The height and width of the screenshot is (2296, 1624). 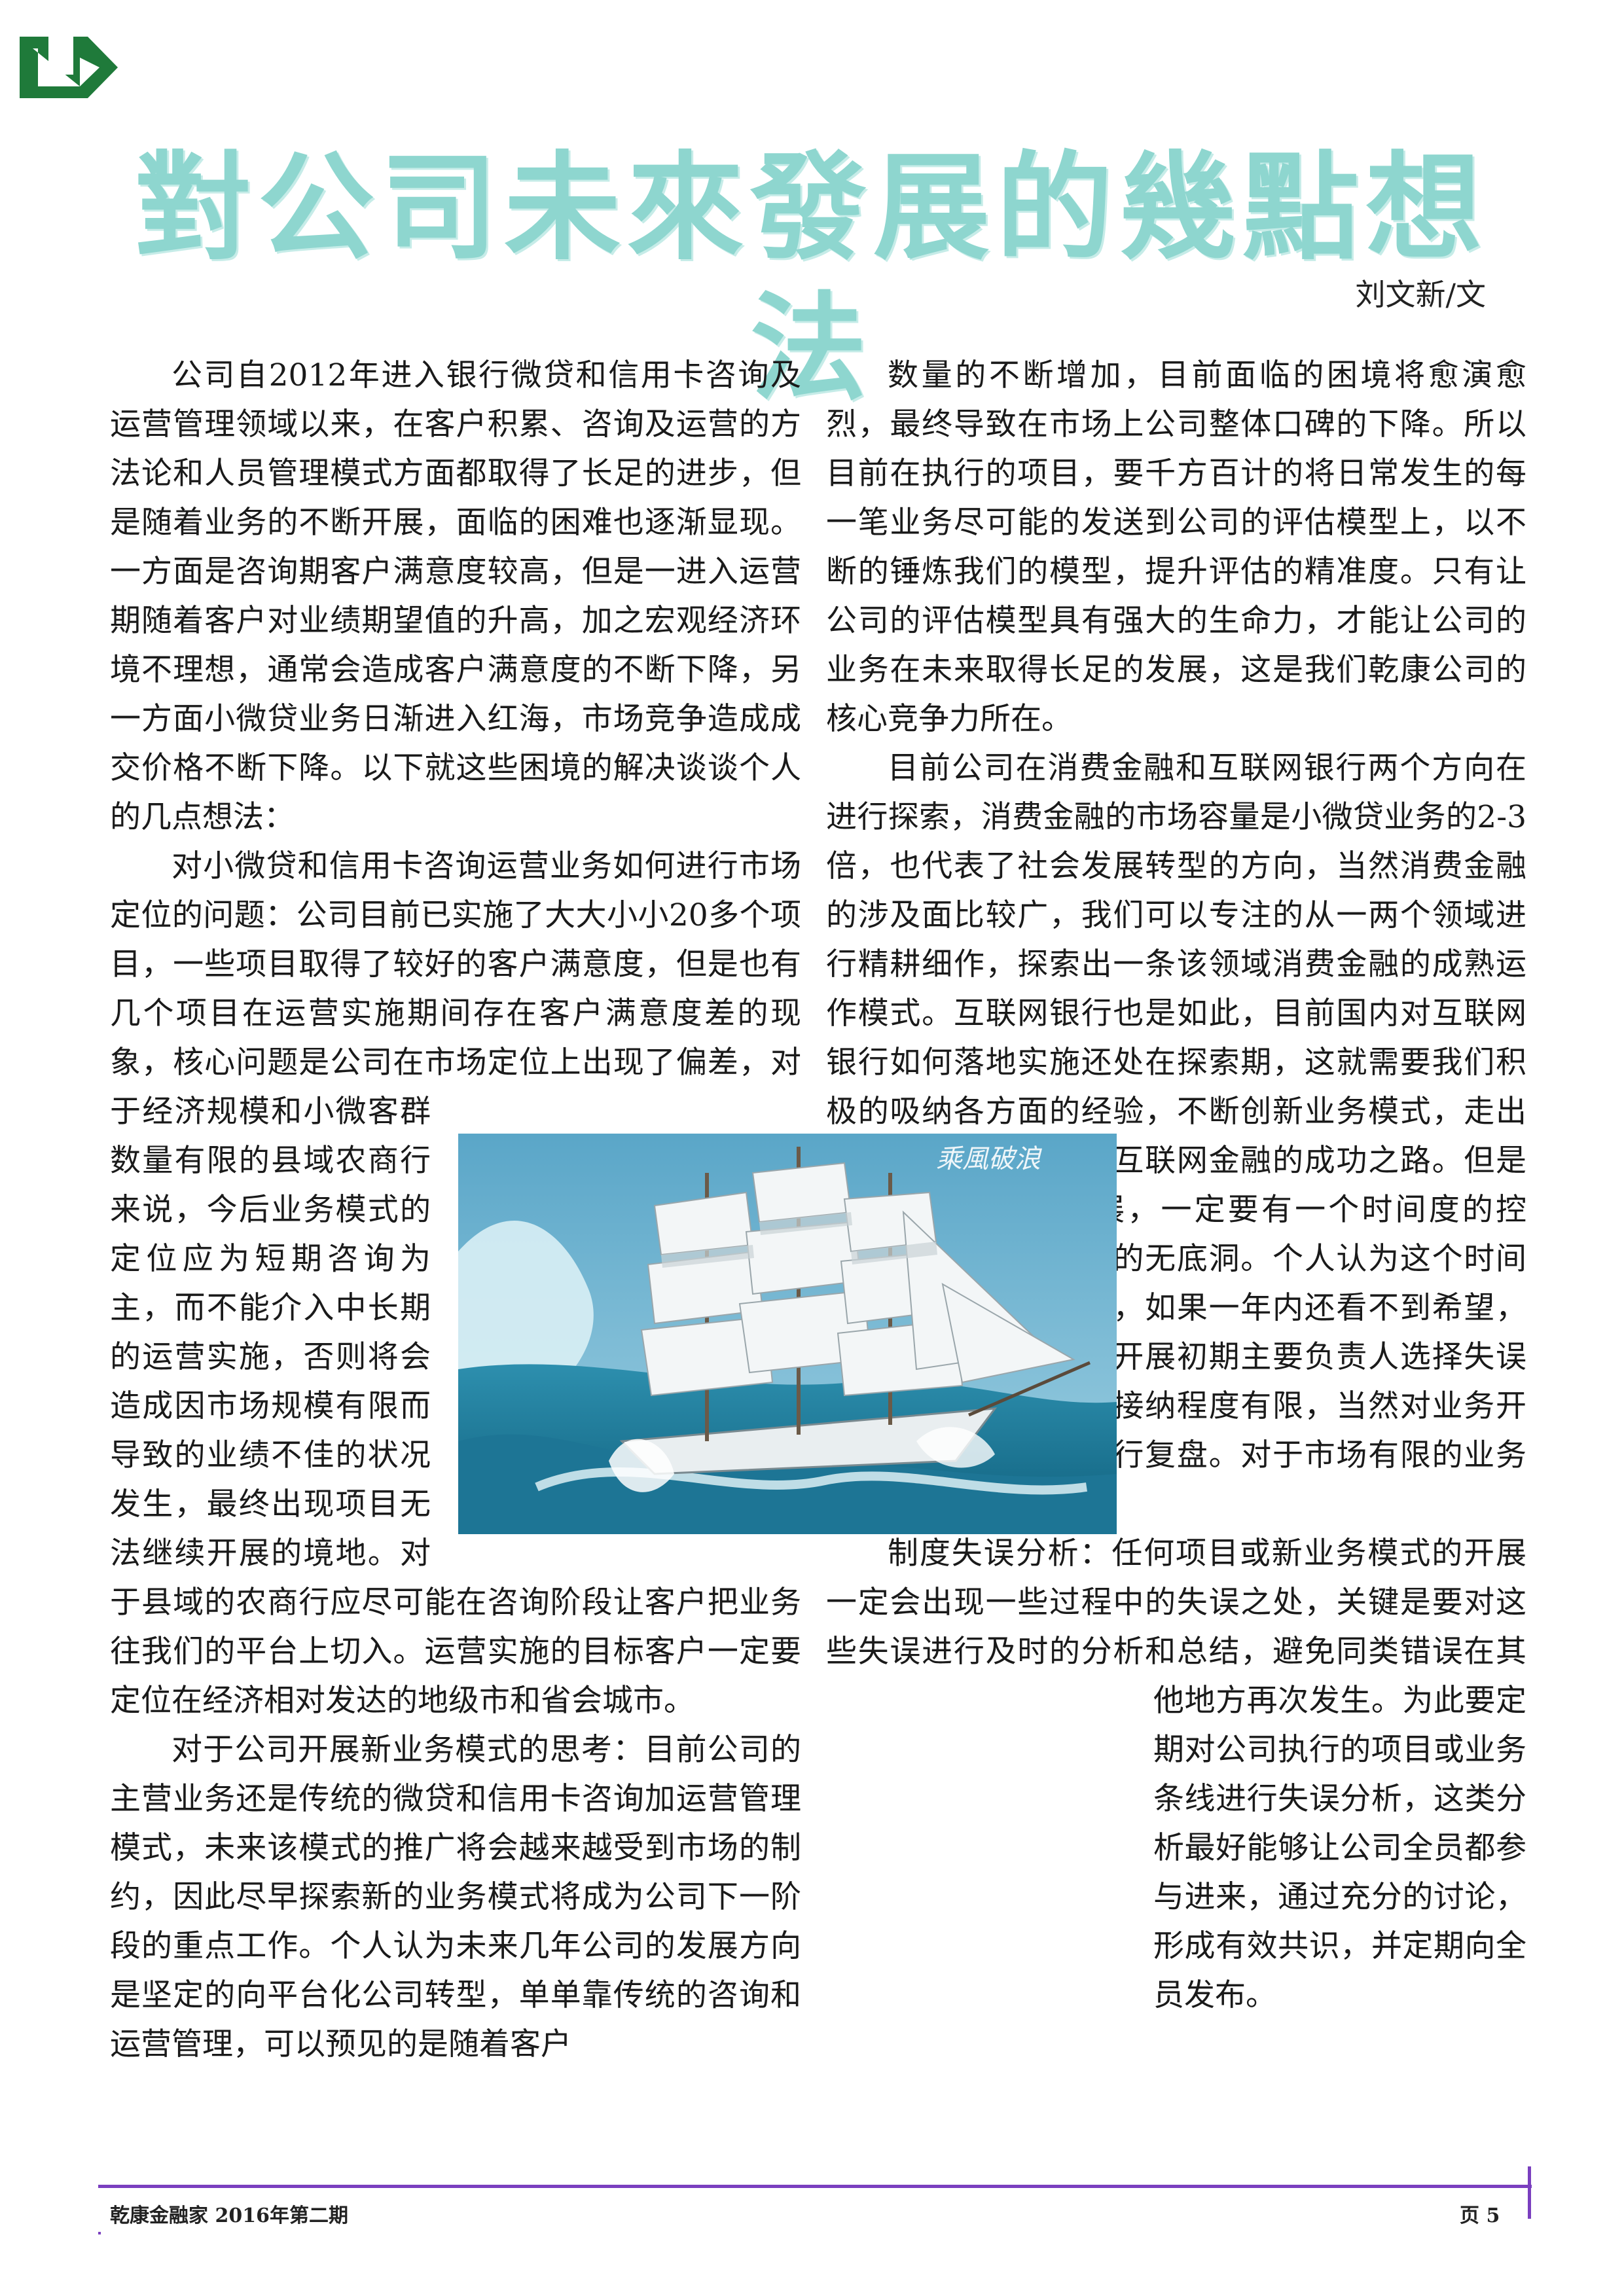 I want to click on image-caption: 乘風破浪, so click(x=989, y=1159).